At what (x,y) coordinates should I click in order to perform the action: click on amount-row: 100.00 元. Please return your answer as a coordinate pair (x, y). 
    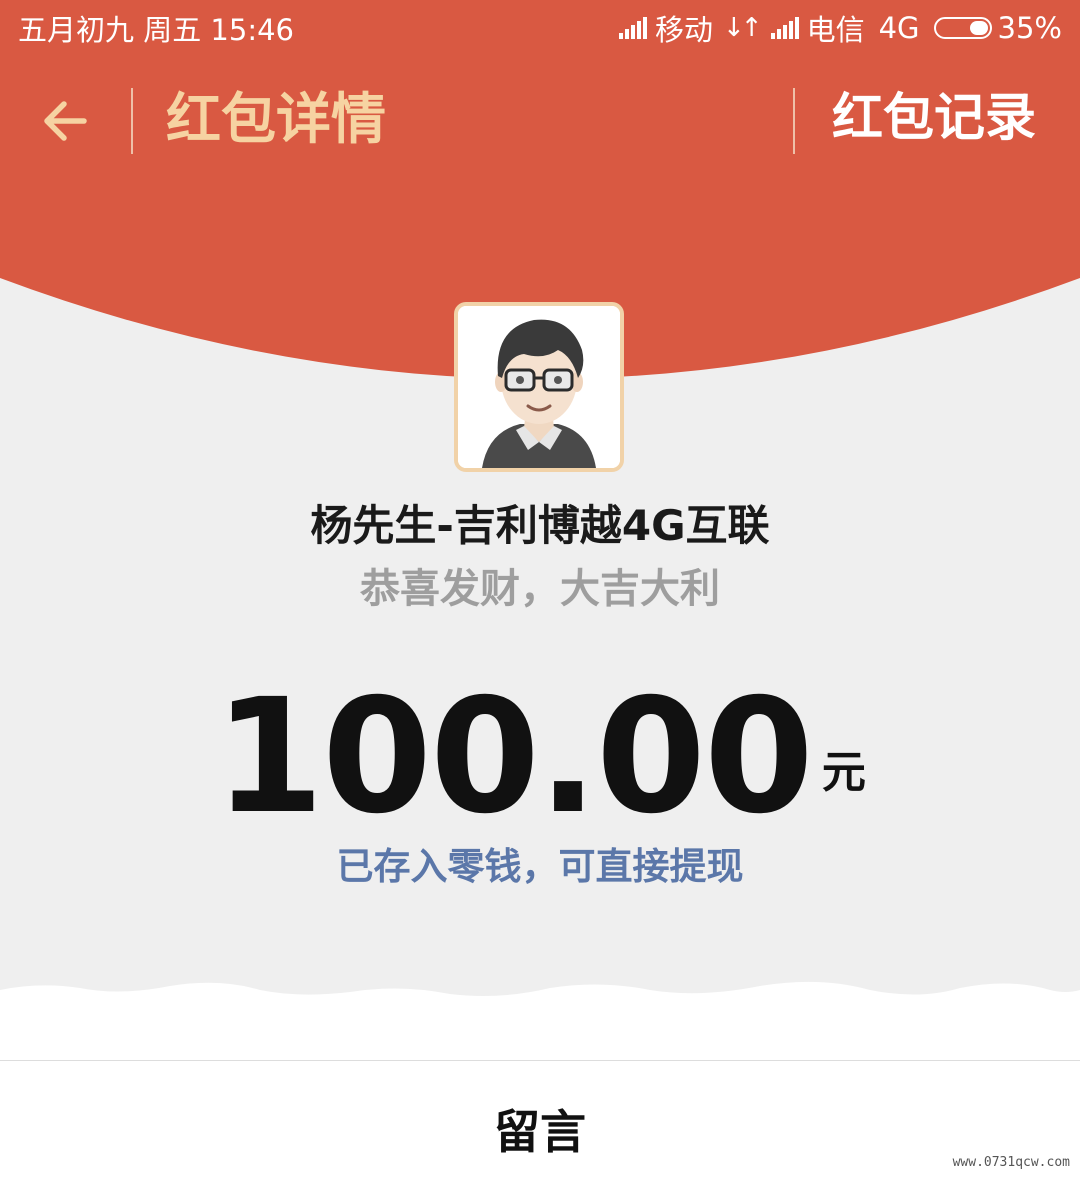
    Looking at the image, I should click on (540, 757).